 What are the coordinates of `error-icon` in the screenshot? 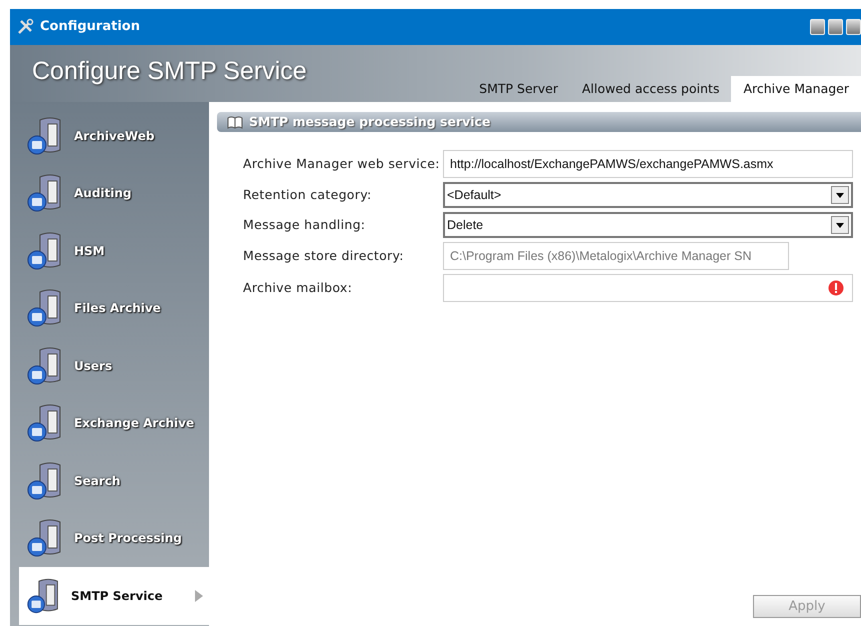 It's located at (836, 288).